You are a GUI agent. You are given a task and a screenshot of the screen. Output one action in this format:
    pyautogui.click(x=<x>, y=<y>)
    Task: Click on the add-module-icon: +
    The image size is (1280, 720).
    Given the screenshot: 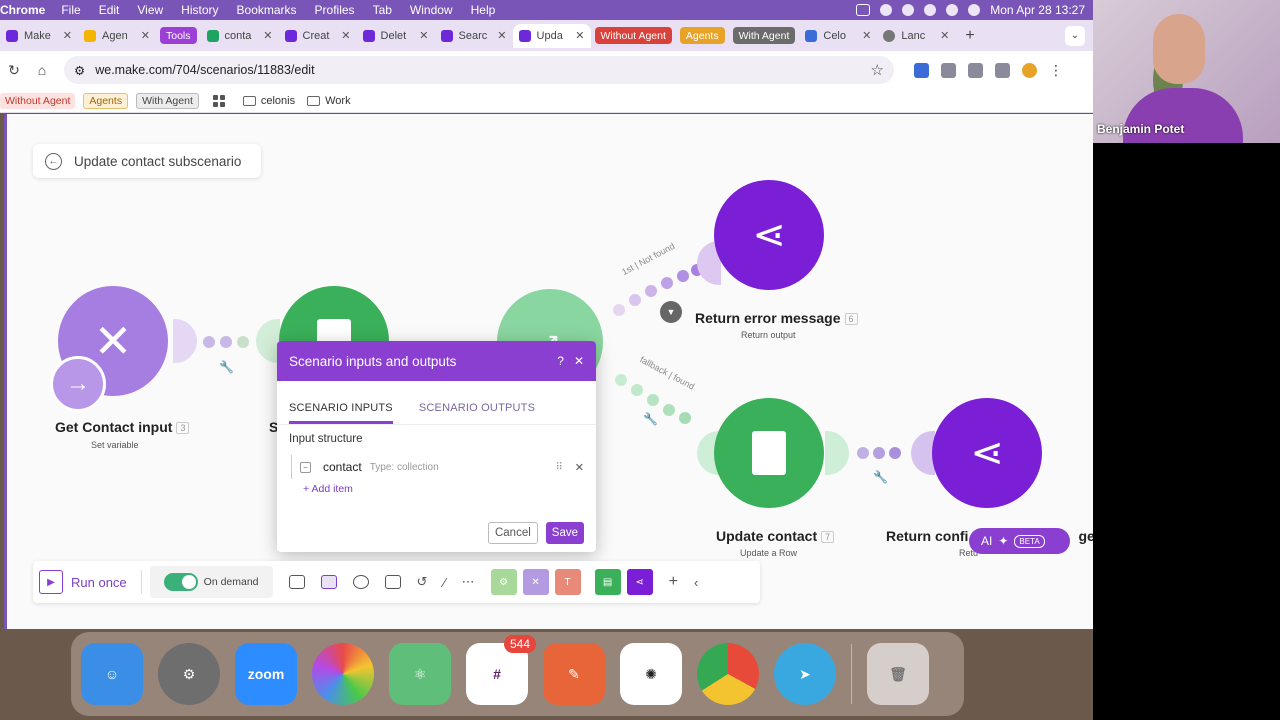 What is the action you would take?
    pyautogui.click(x=673, y=582)
    